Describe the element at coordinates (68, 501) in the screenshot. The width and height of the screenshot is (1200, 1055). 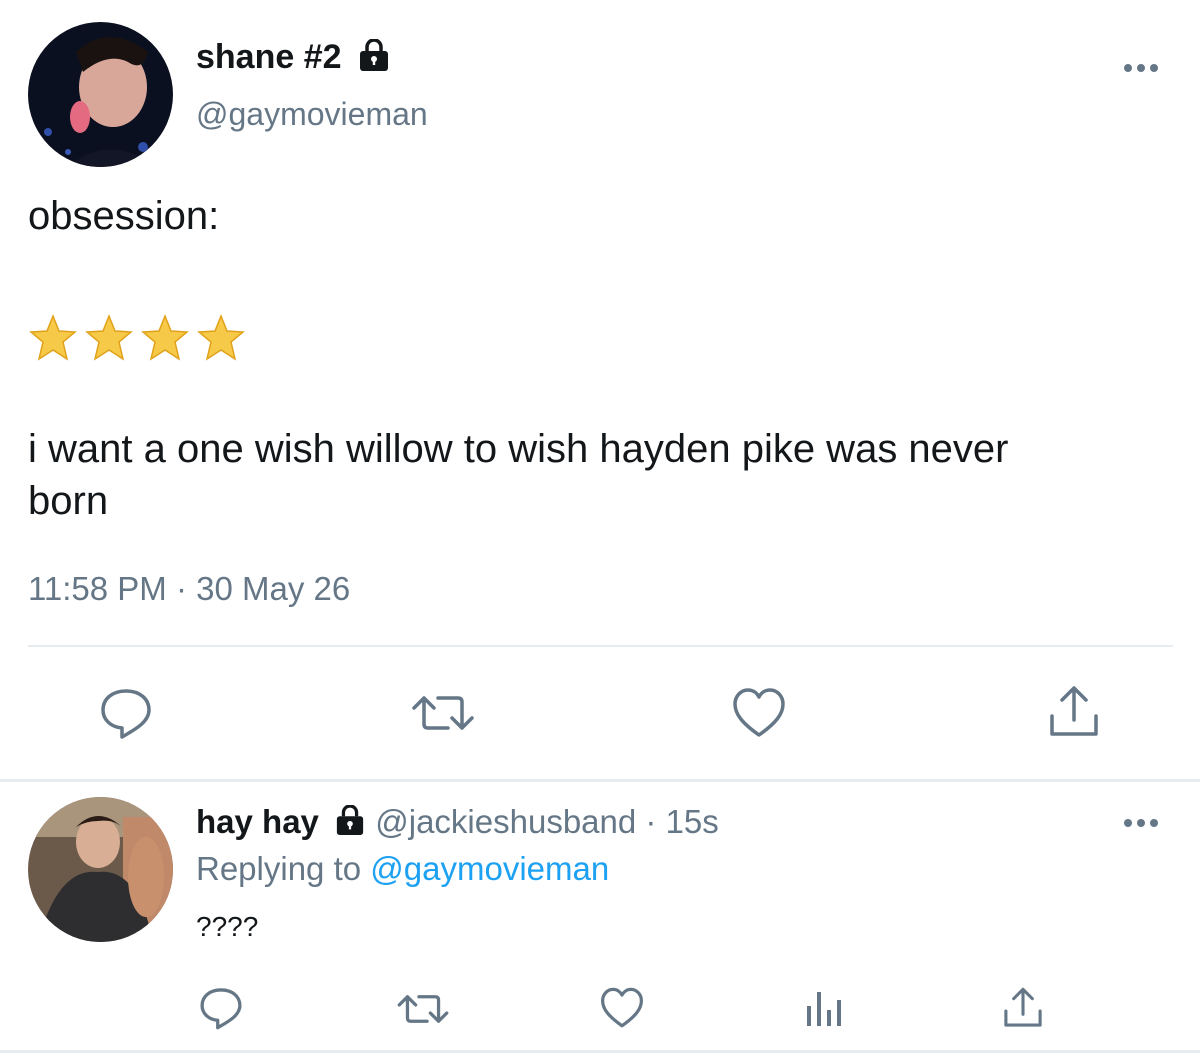
I see `tweet-text-line: born` at that location.